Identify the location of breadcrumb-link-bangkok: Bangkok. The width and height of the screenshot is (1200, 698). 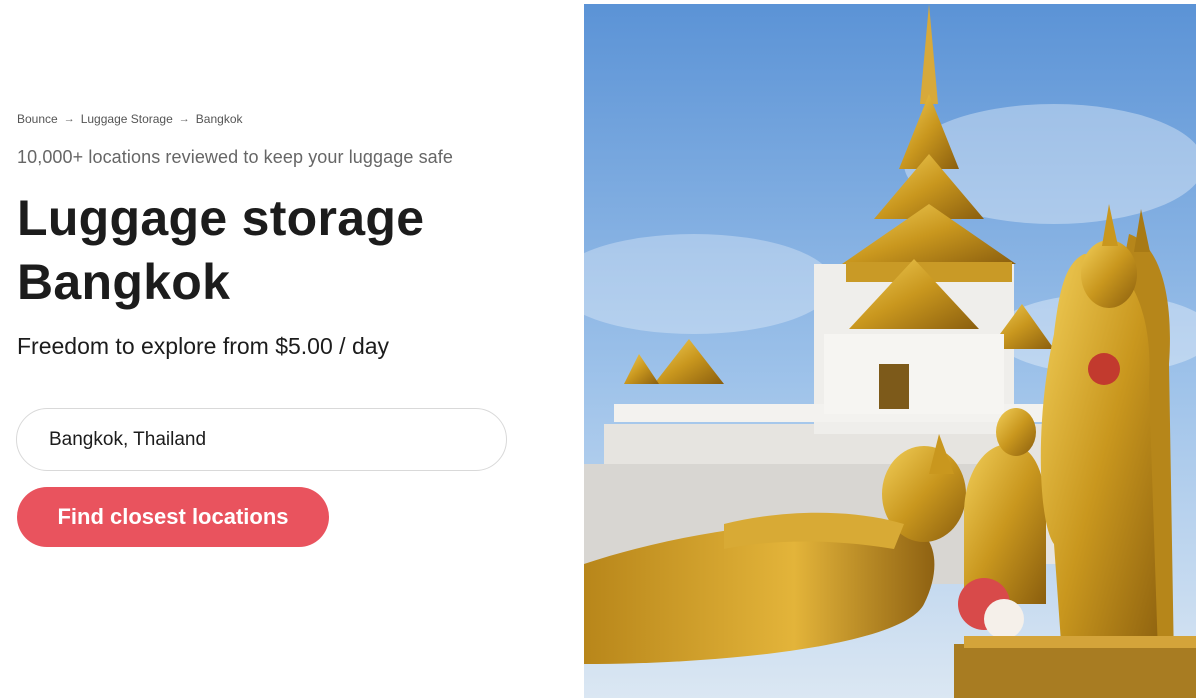
(219, 119).